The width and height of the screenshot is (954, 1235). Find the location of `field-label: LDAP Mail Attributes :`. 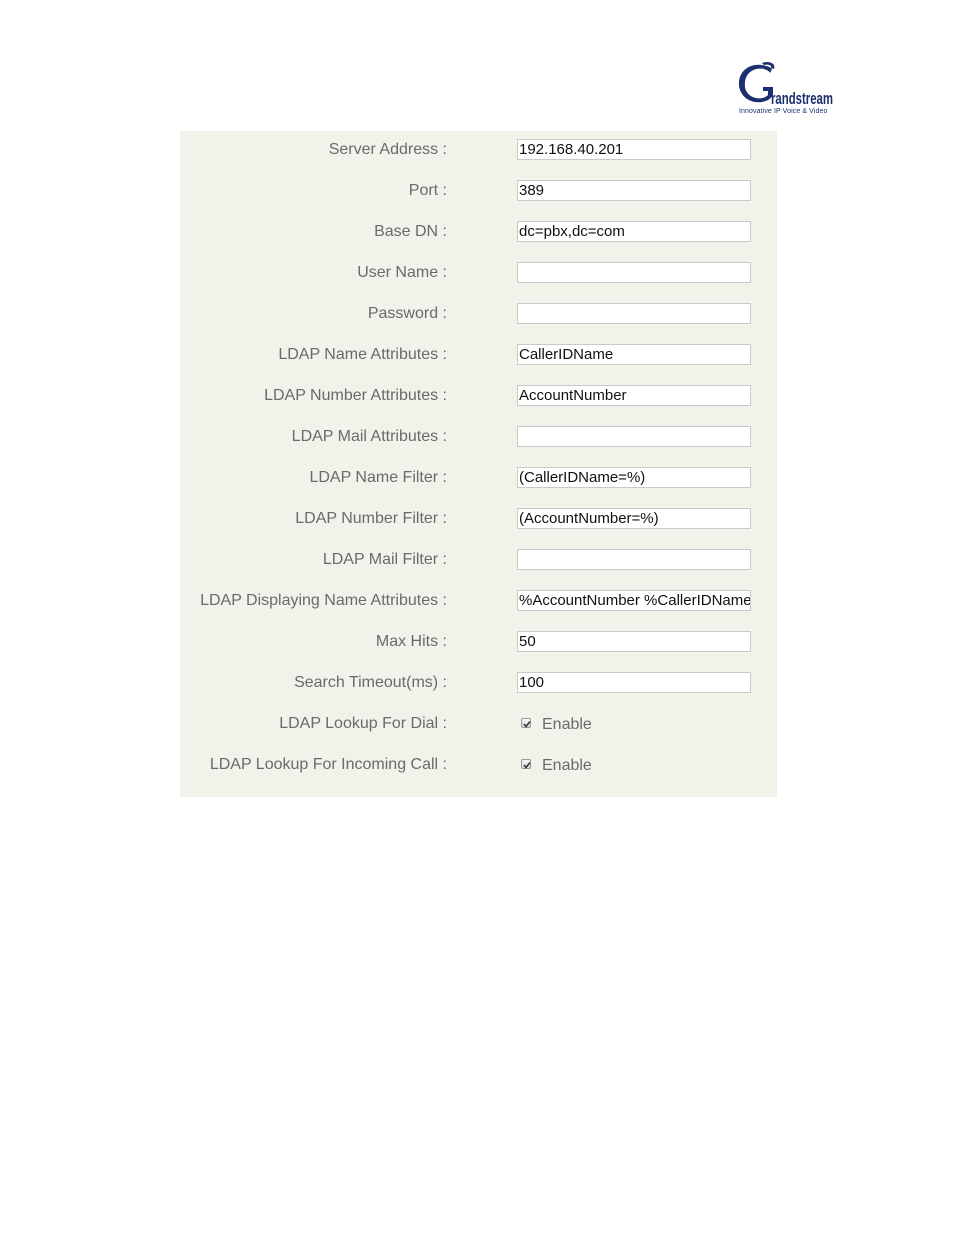

field-label: LDAP Mail Attributes : is located at coordinates (369, 436).